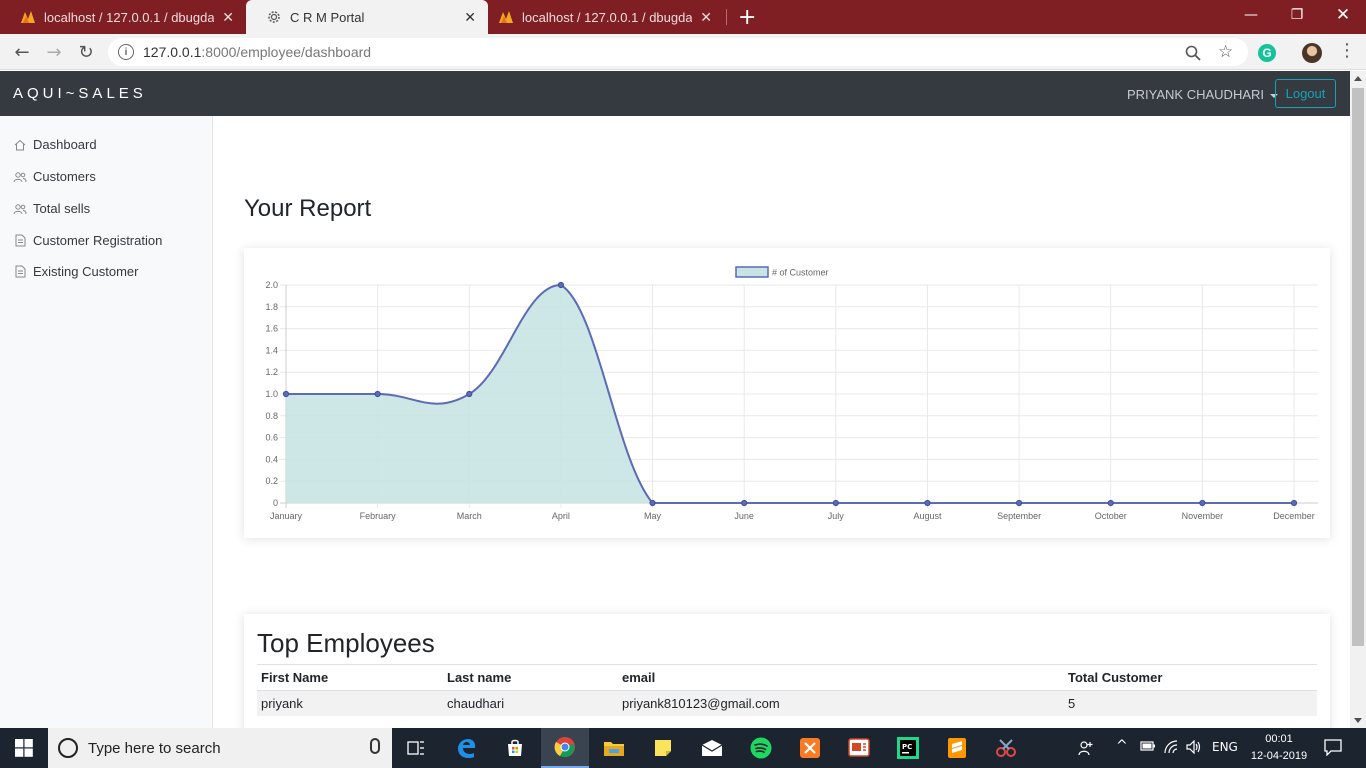  I want to click on sublime-text-icon, so click(957, 748).